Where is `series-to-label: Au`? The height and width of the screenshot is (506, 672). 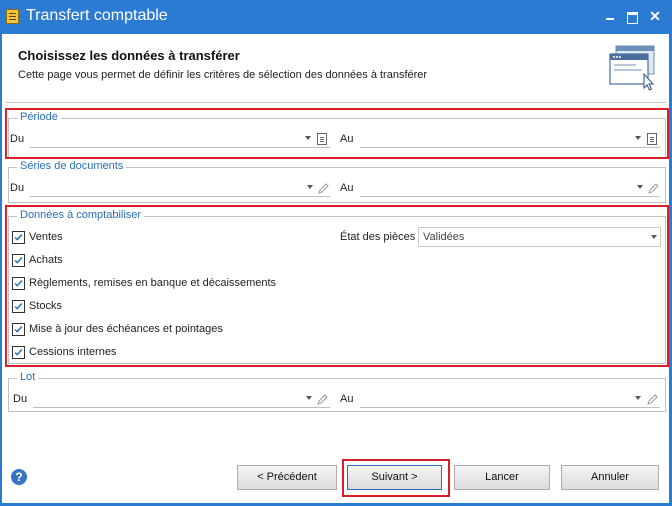 series-to-label: Au is located at coordinates (347, 188).